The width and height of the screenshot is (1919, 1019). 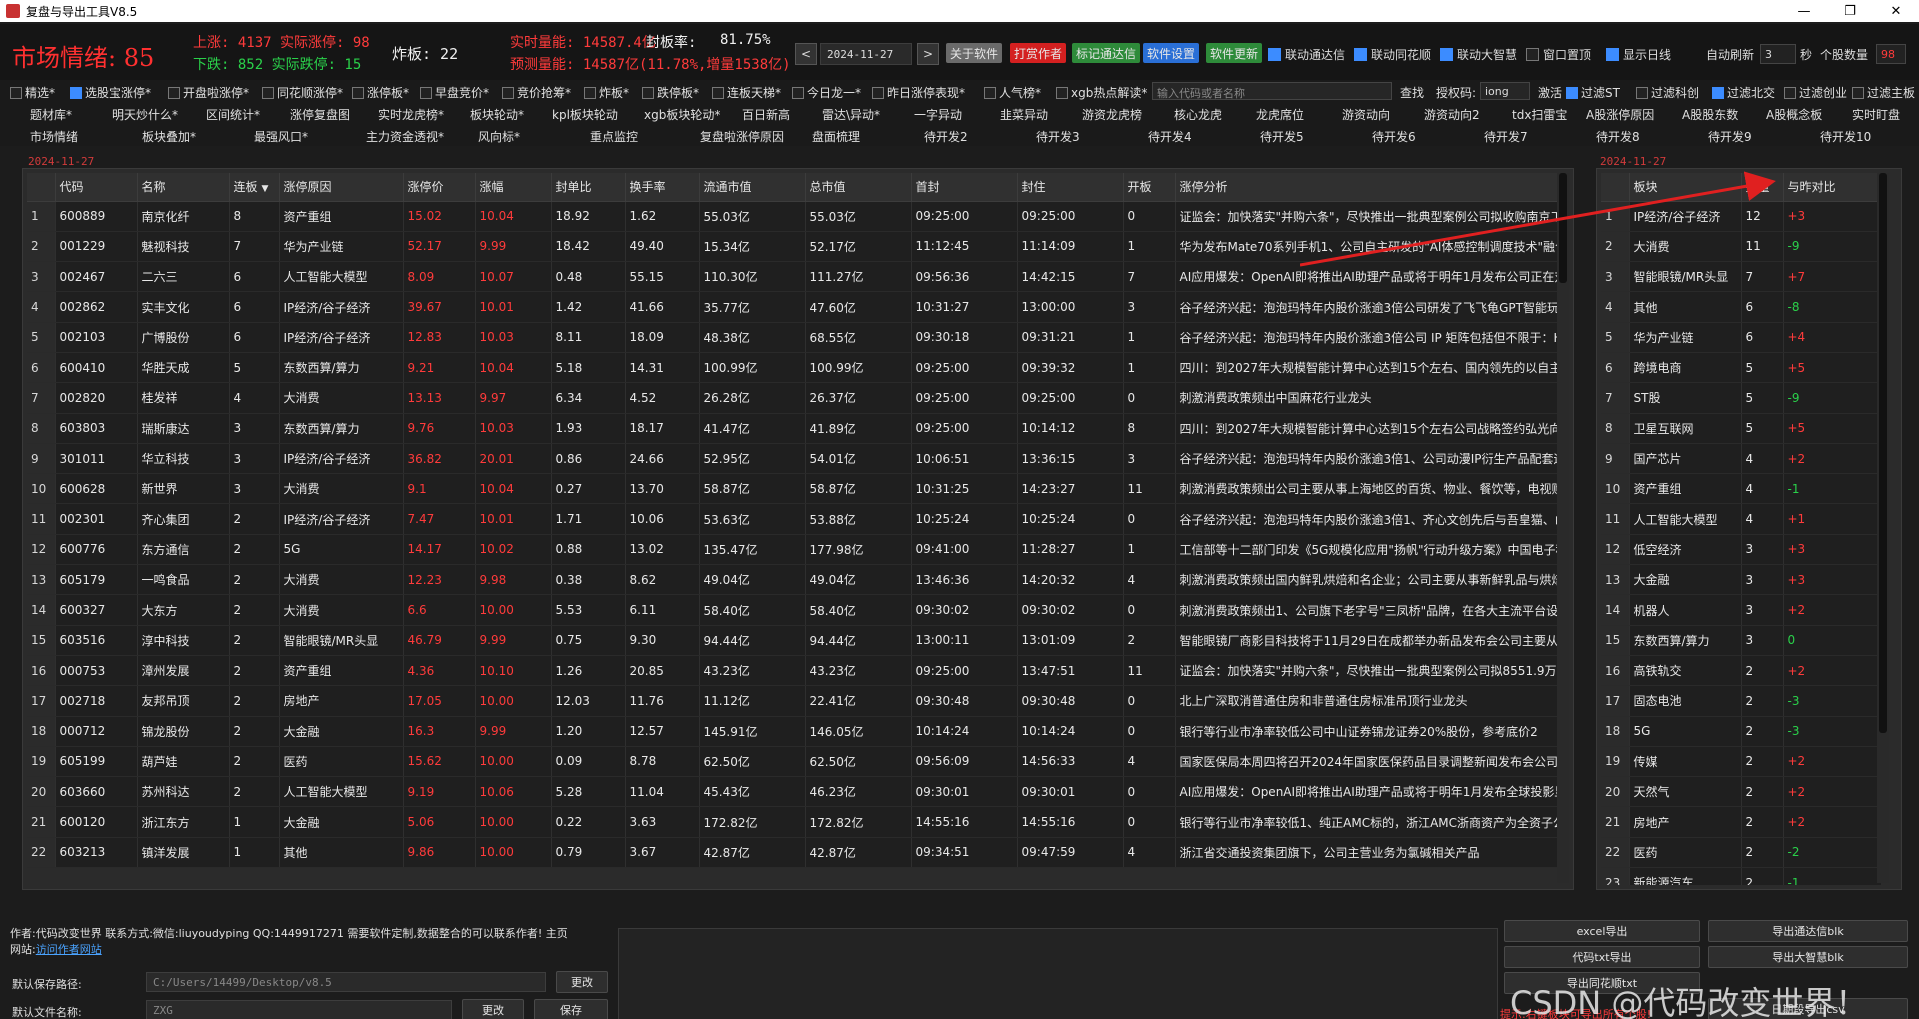 What do you see at coordinates (858, 187) in the screenshot?
I see `col-total-cap: 总市值` at bounding box center [858, 187].